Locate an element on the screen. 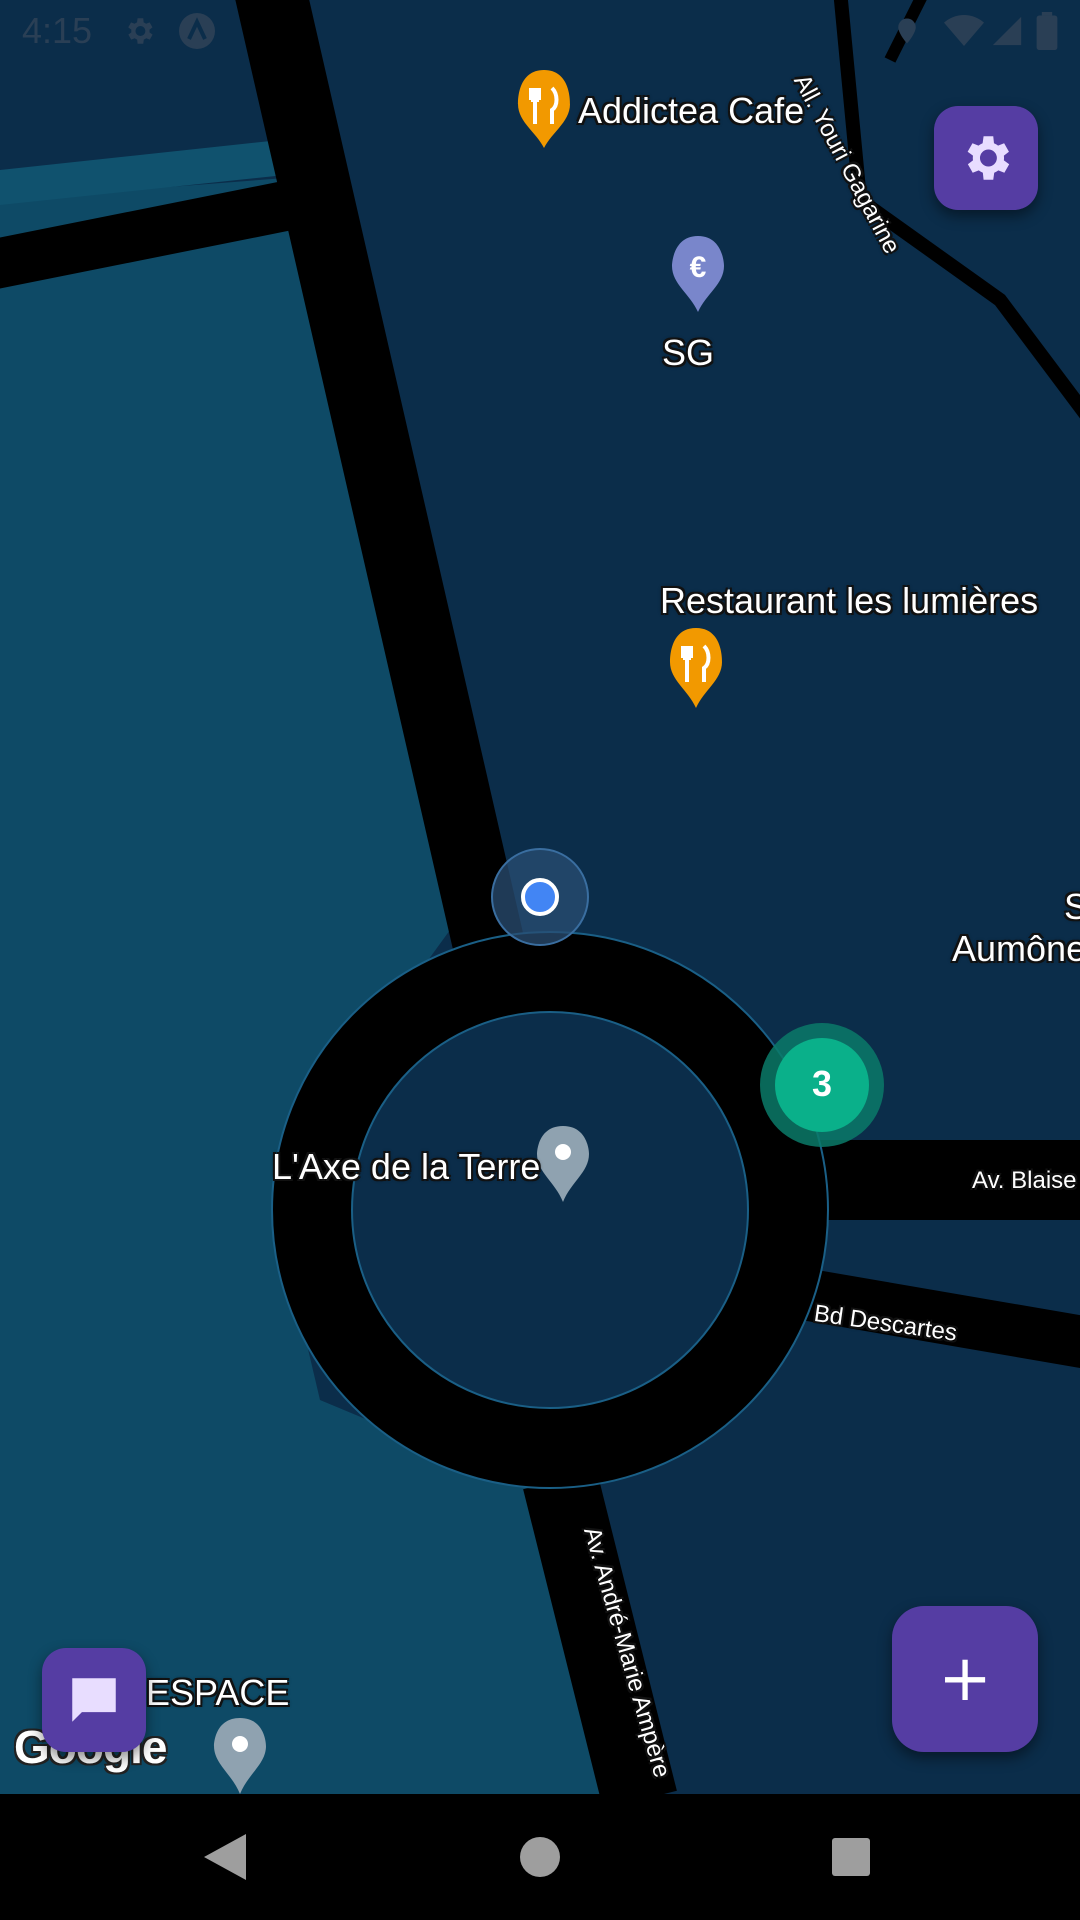 The height and width of the screenshot is (1920, 1080). my-location-indicator is located at coordinates (540, 897).